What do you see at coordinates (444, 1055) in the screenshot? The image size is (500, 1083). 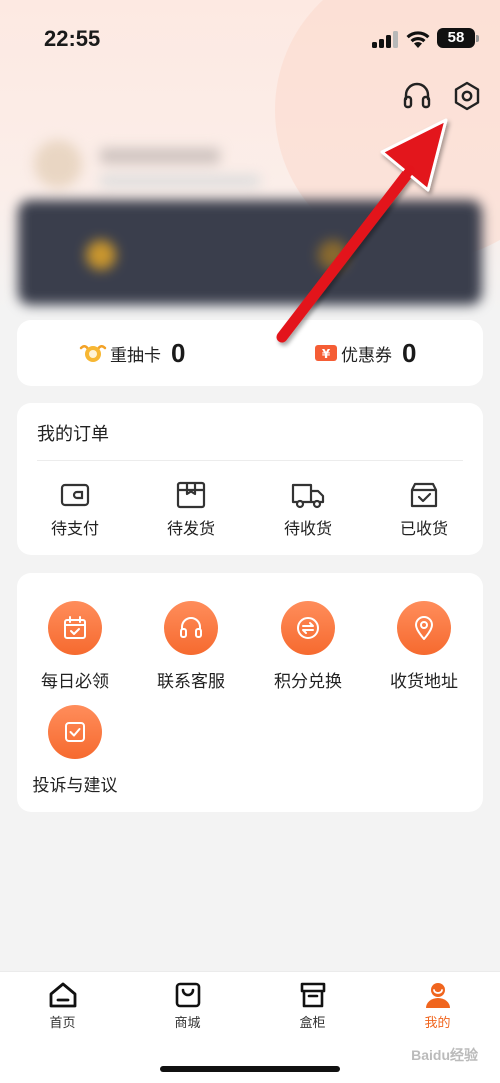 I see `watermark: Baidu经验` at bounding box center [444, 1055].